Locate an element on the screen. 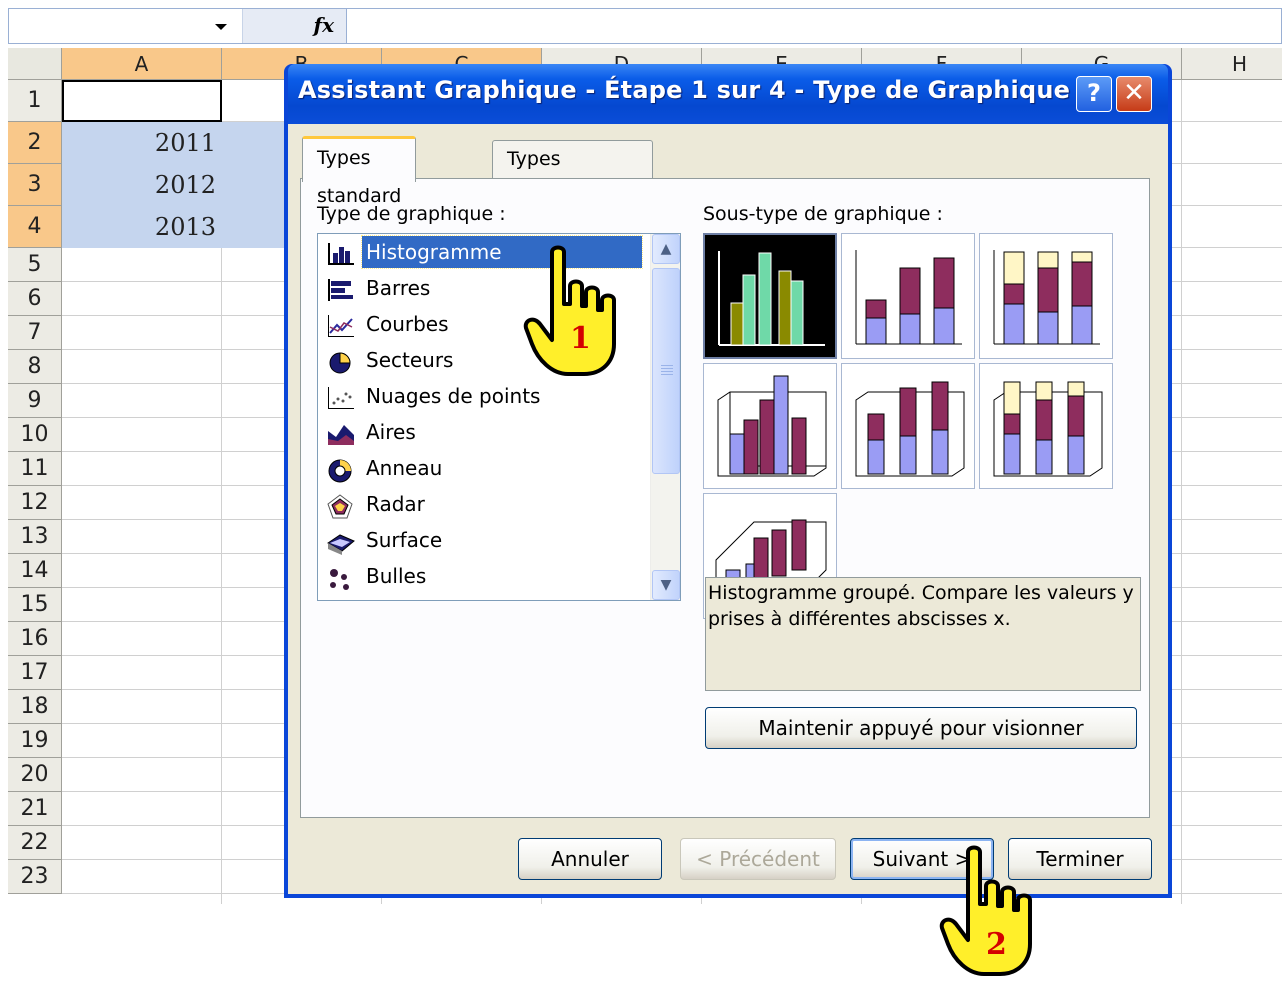  previous-button: < Précédent is located at coordinates (758, 859).